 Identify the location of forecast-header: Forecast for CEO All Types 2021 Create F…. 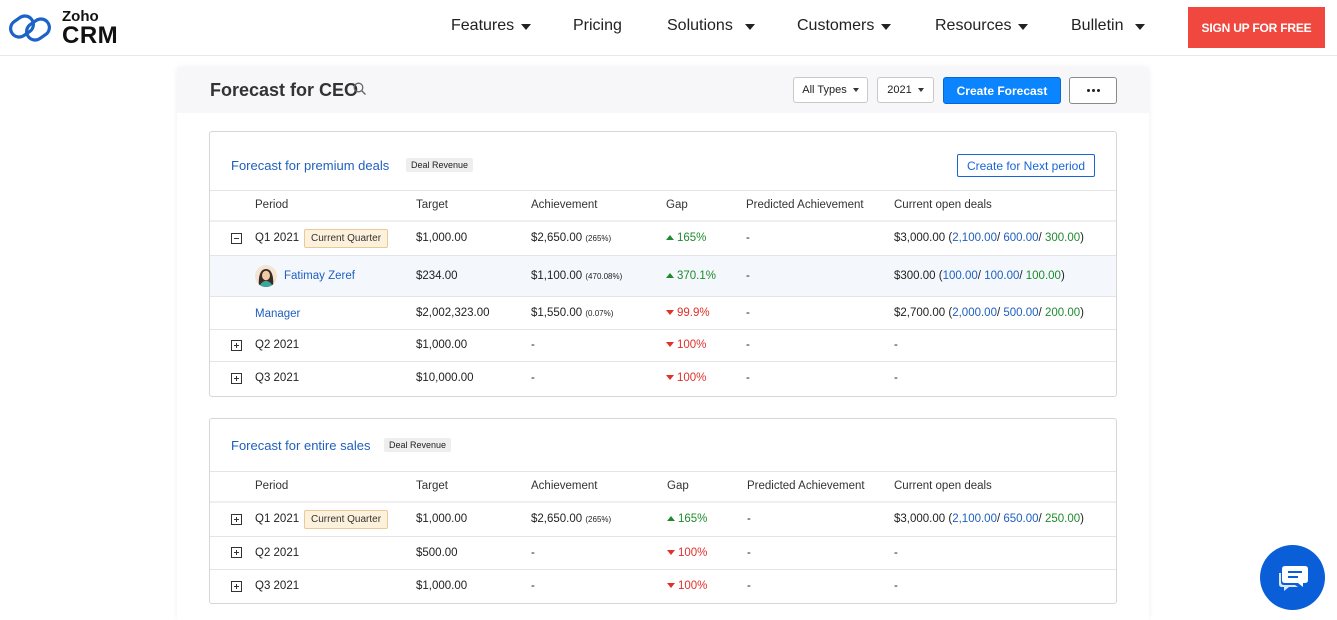
(663, 90).